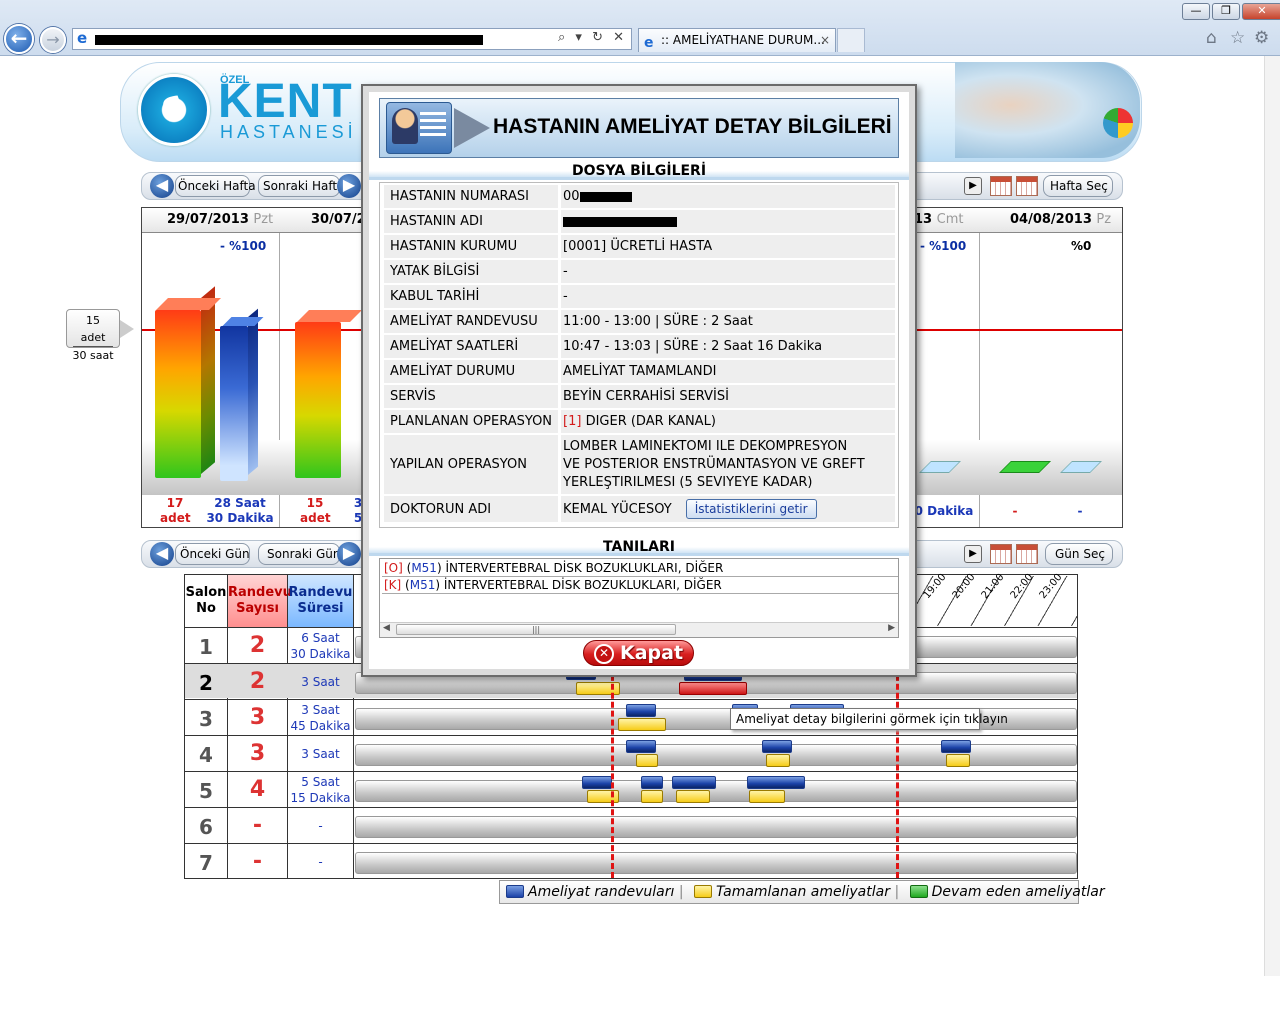 The height and width of the screenshot is (1024, 1280). I want to click on pick-week-button: Hafta Seç, so click(1078, 186).